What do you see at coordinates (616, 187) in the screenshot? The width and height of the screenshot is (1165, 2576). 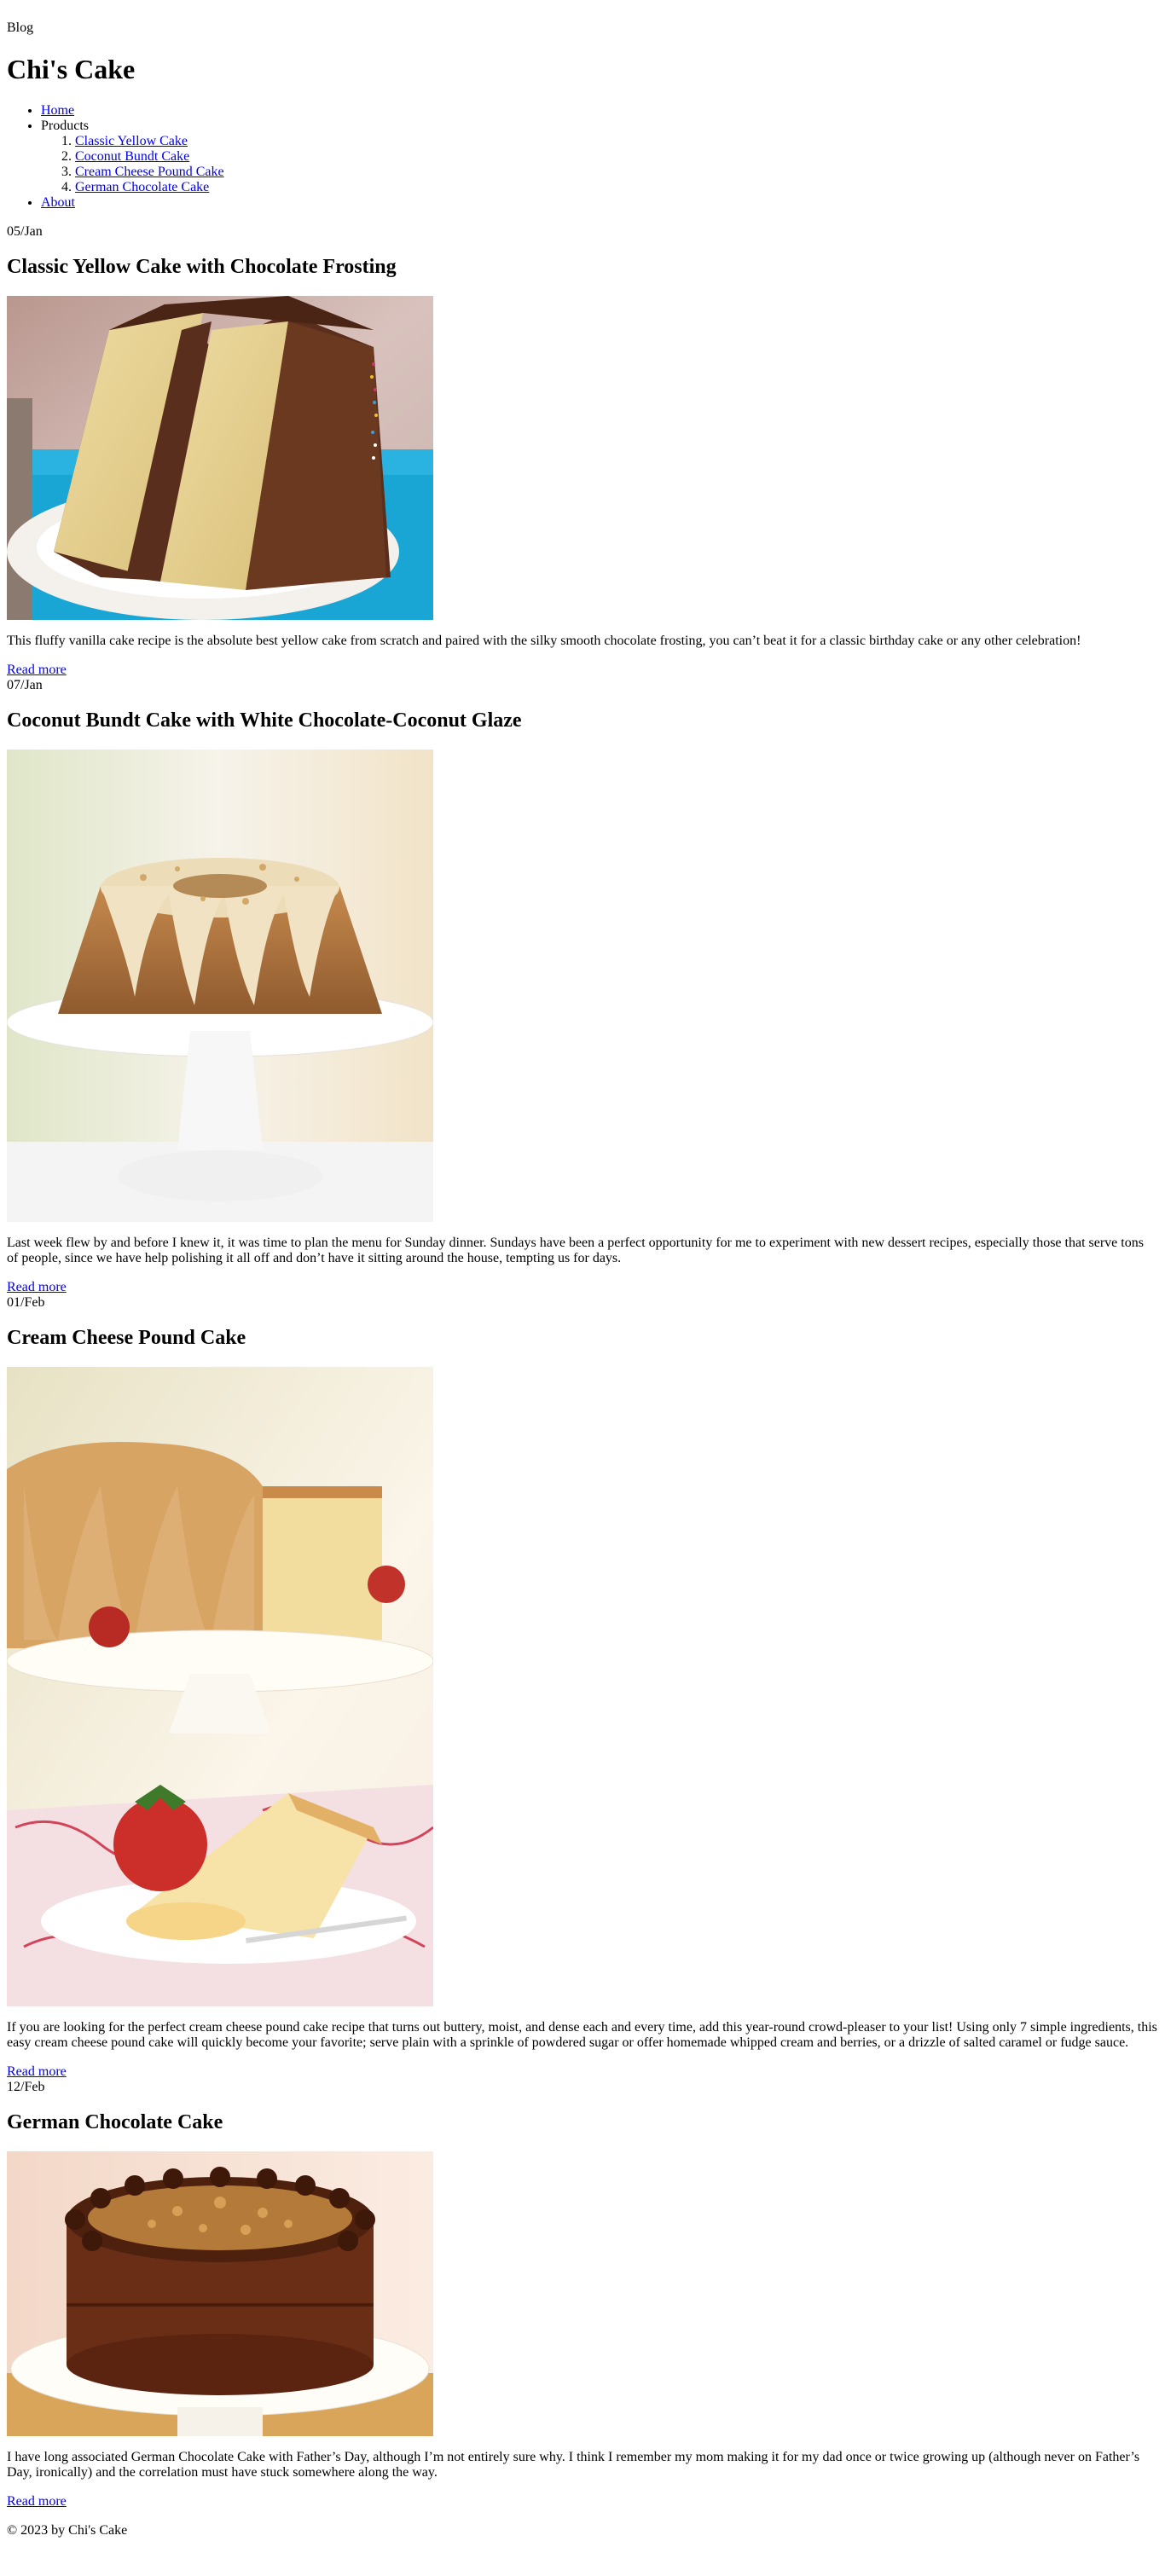 I see `submenu-item: German Chocolate Cake` at bounding box center [616, 187].